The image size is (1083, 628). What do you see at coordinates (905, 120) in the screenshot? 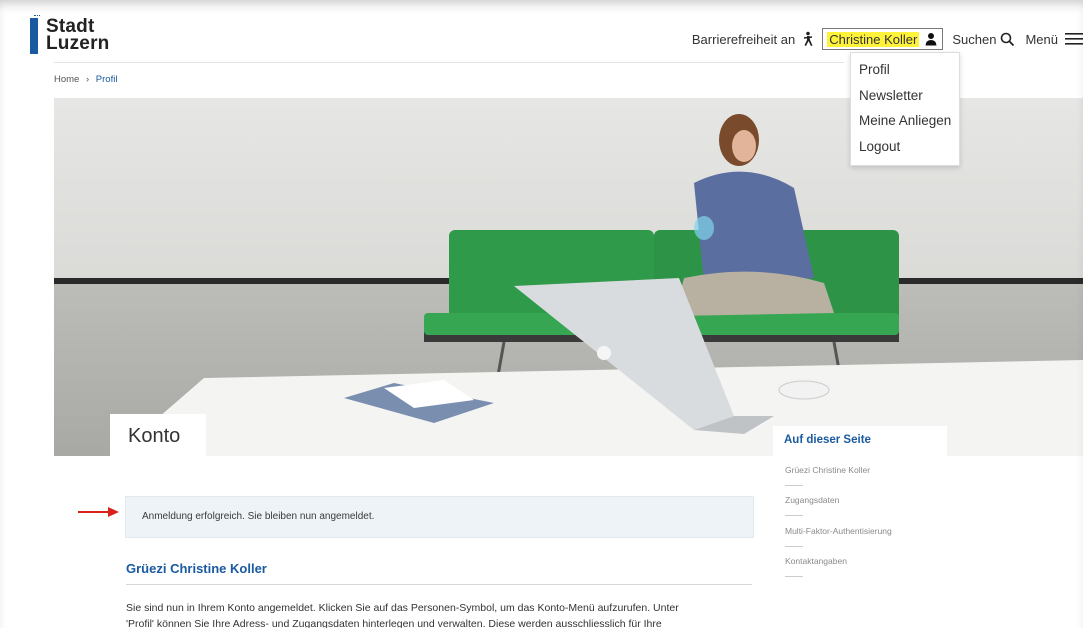
I see `user-menu-item-anliegen: Meine Anliegen` at bounding box center [905, 120].